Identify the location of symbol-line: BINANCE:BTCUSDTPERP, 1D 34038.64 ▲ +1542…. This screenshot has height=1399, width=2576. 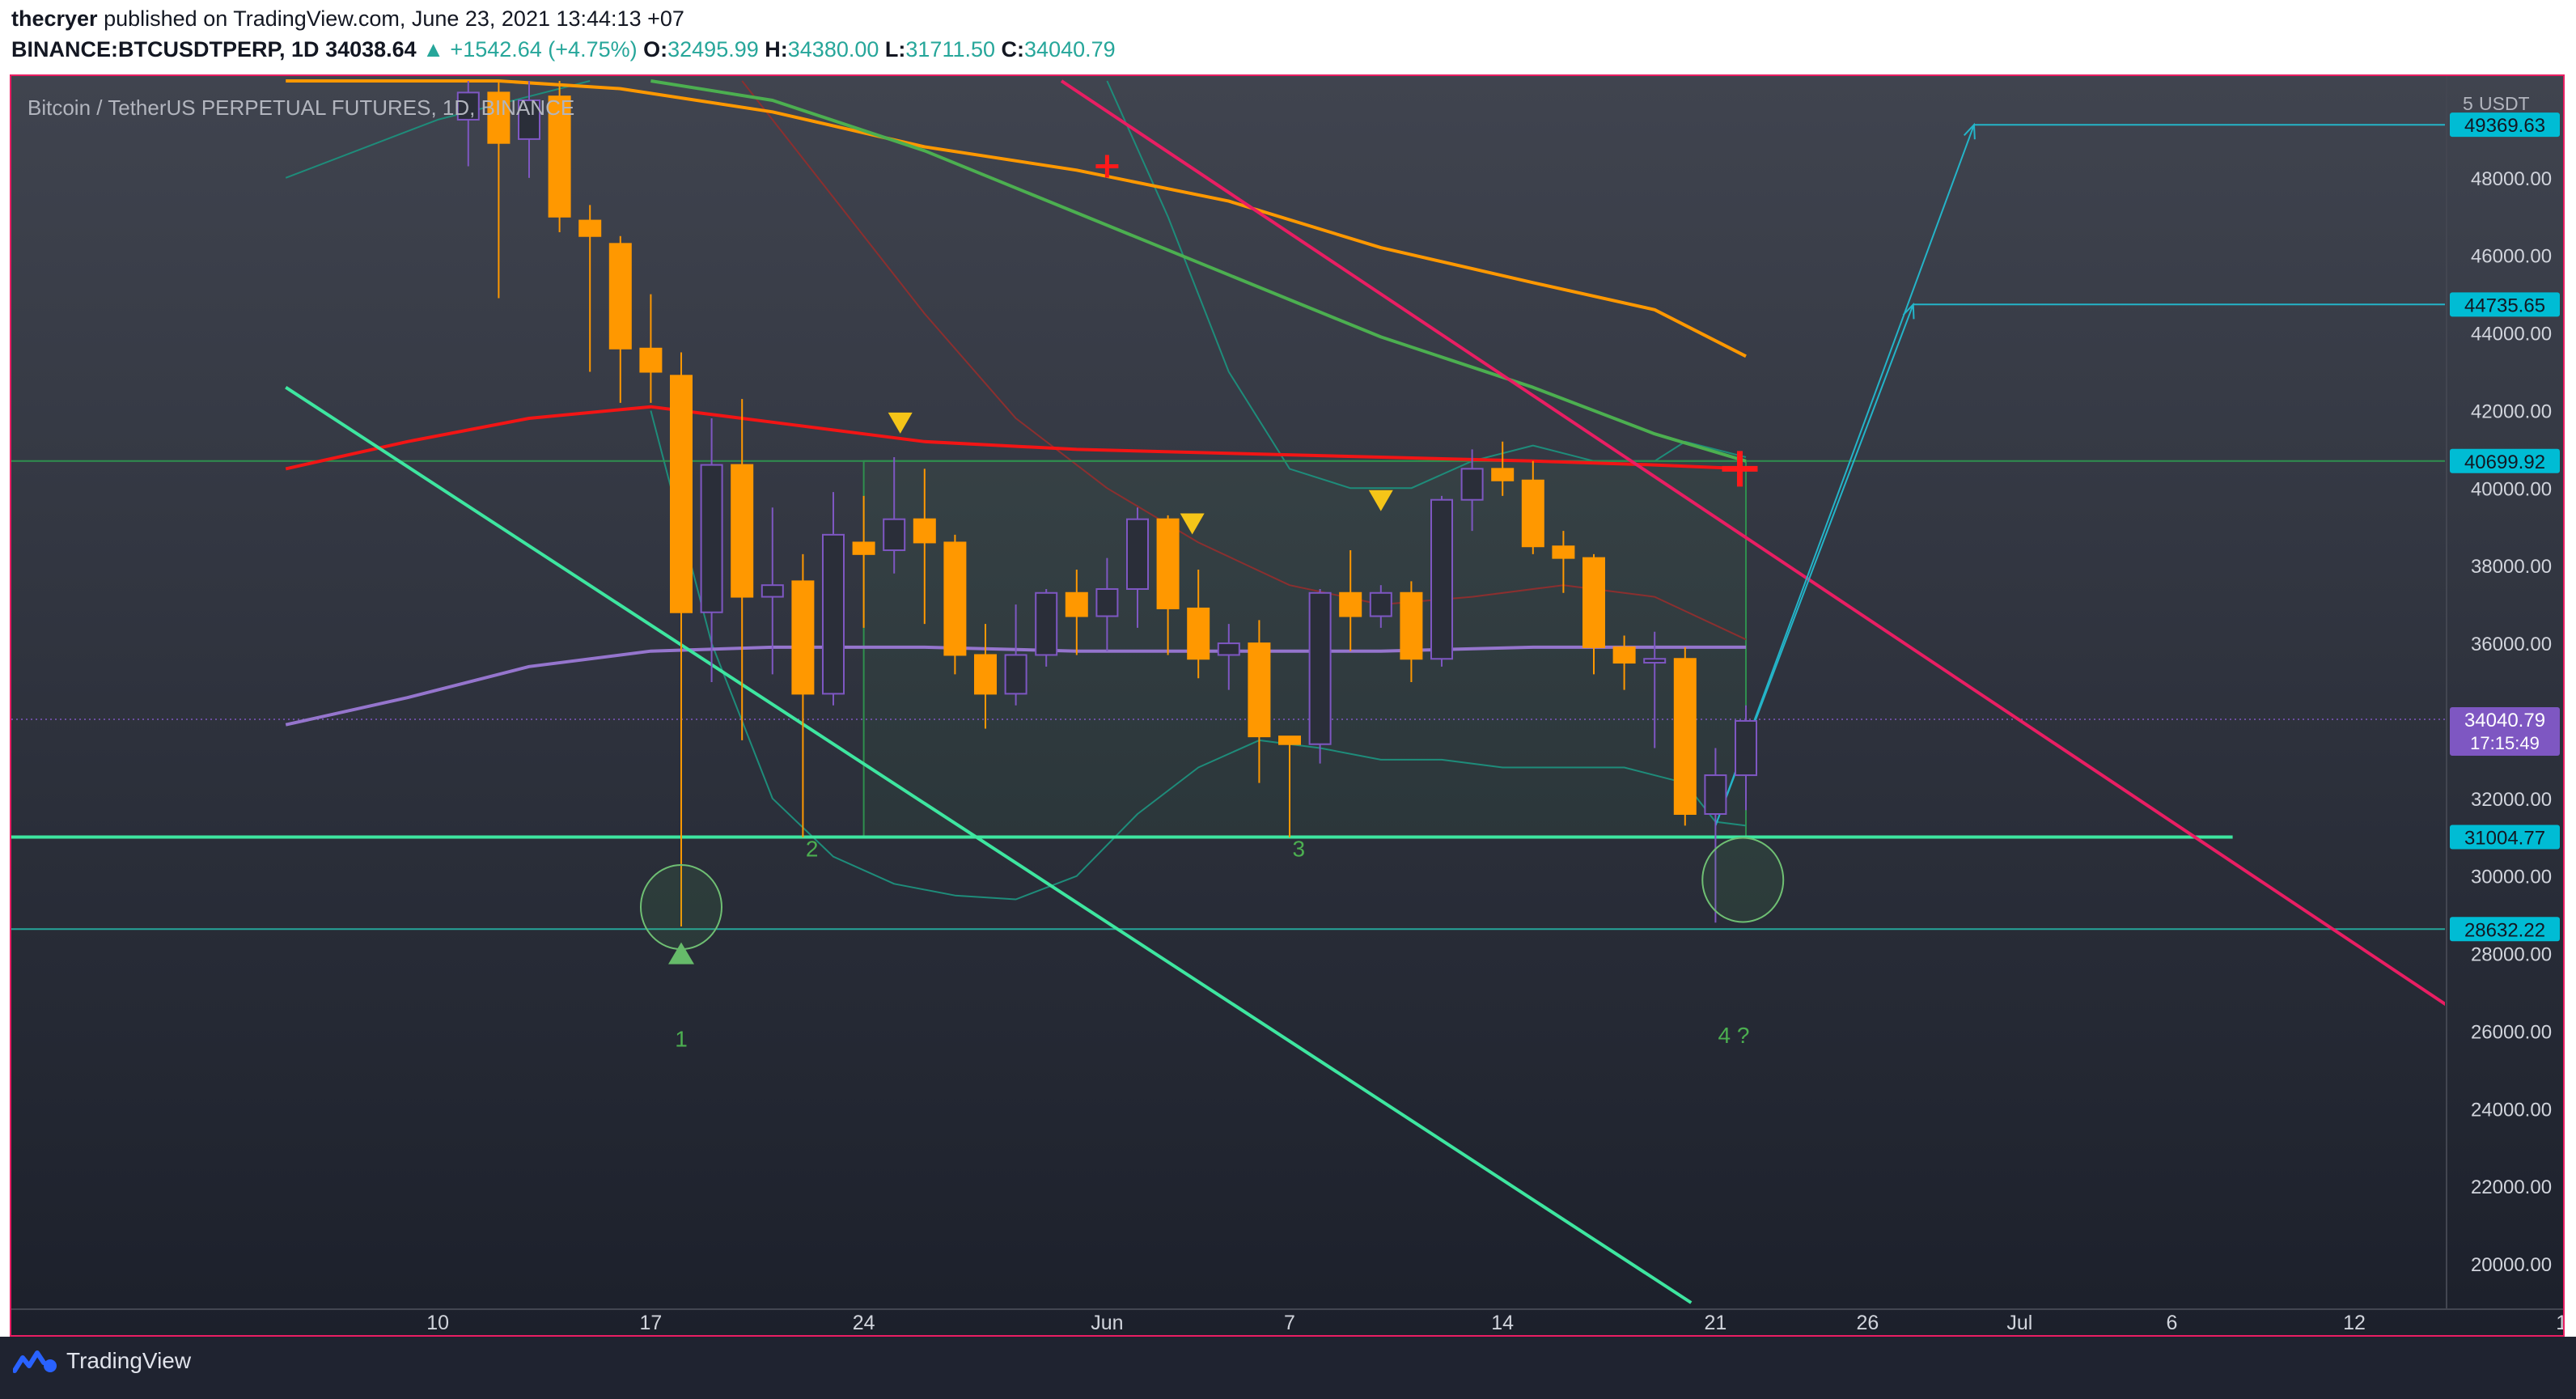
(563, 49).